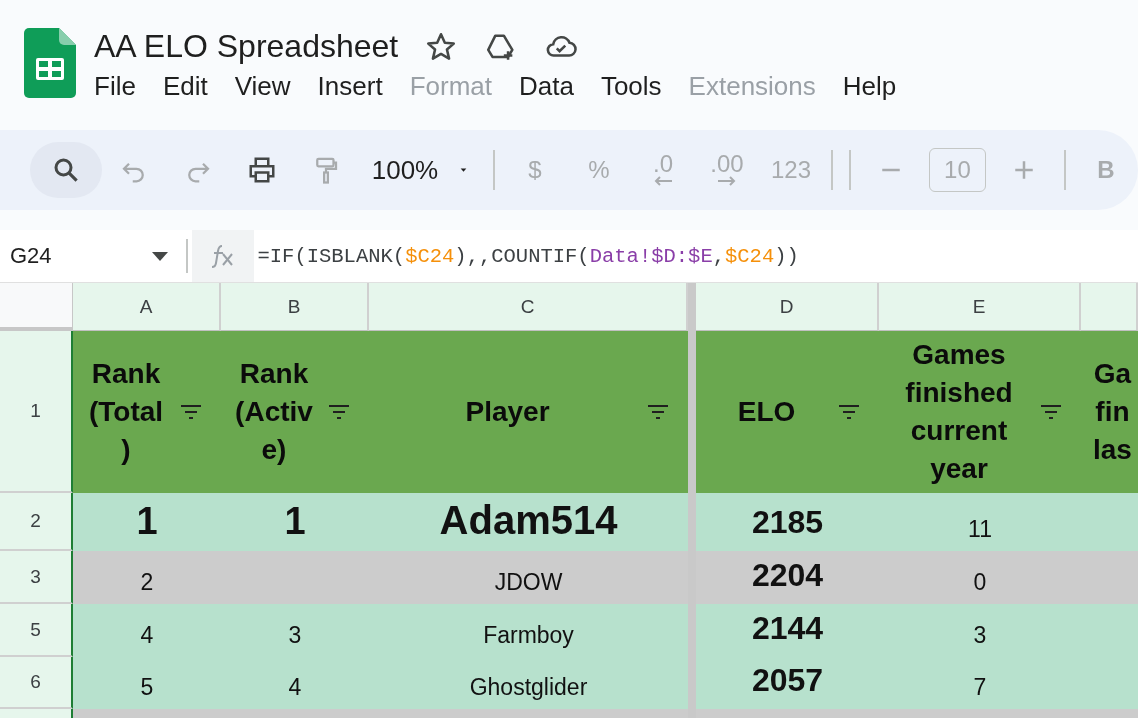  What do you see at coordinates (787, 577) in the screenshot?
I see `table-cell: 2204` at bounding box center [787, 577].